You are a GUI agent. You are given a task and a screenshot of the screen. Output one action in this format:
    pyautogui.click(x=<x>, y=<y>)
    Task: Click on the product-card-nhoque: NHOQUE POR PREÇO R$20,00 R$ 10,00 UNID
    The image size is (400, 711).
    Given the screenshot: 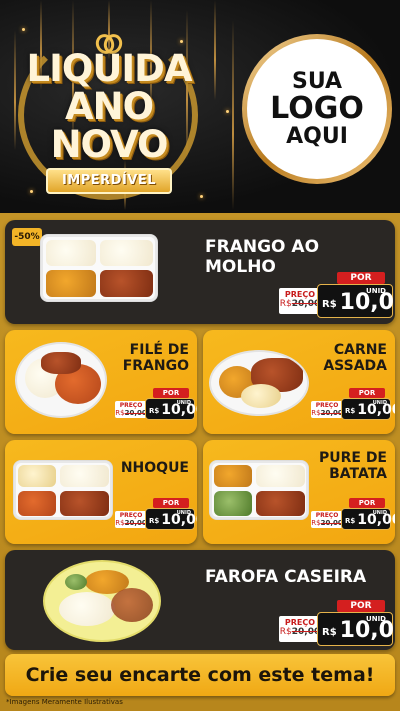 What is the action you would take?
    pyautogui.click(x=101, y=492)
    